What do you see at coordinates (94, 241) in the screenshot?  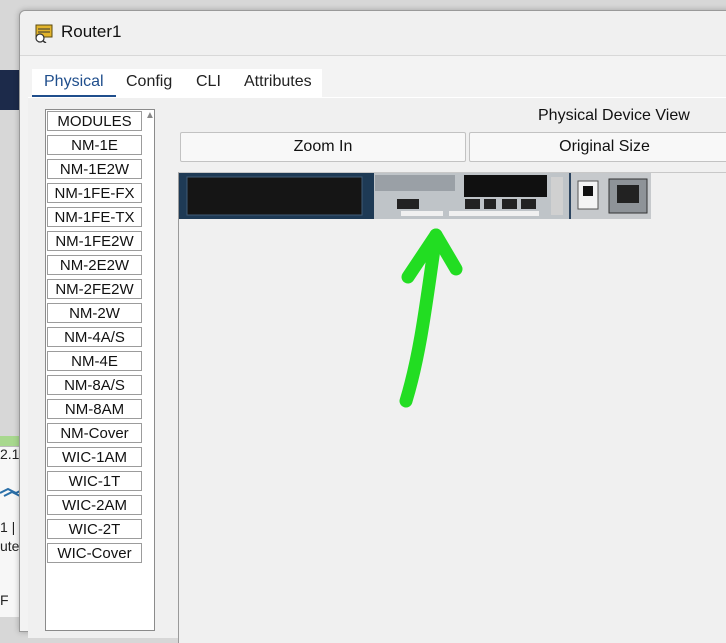 I see `module-item: NM-1FE2W` at bounding box center [94, 241].